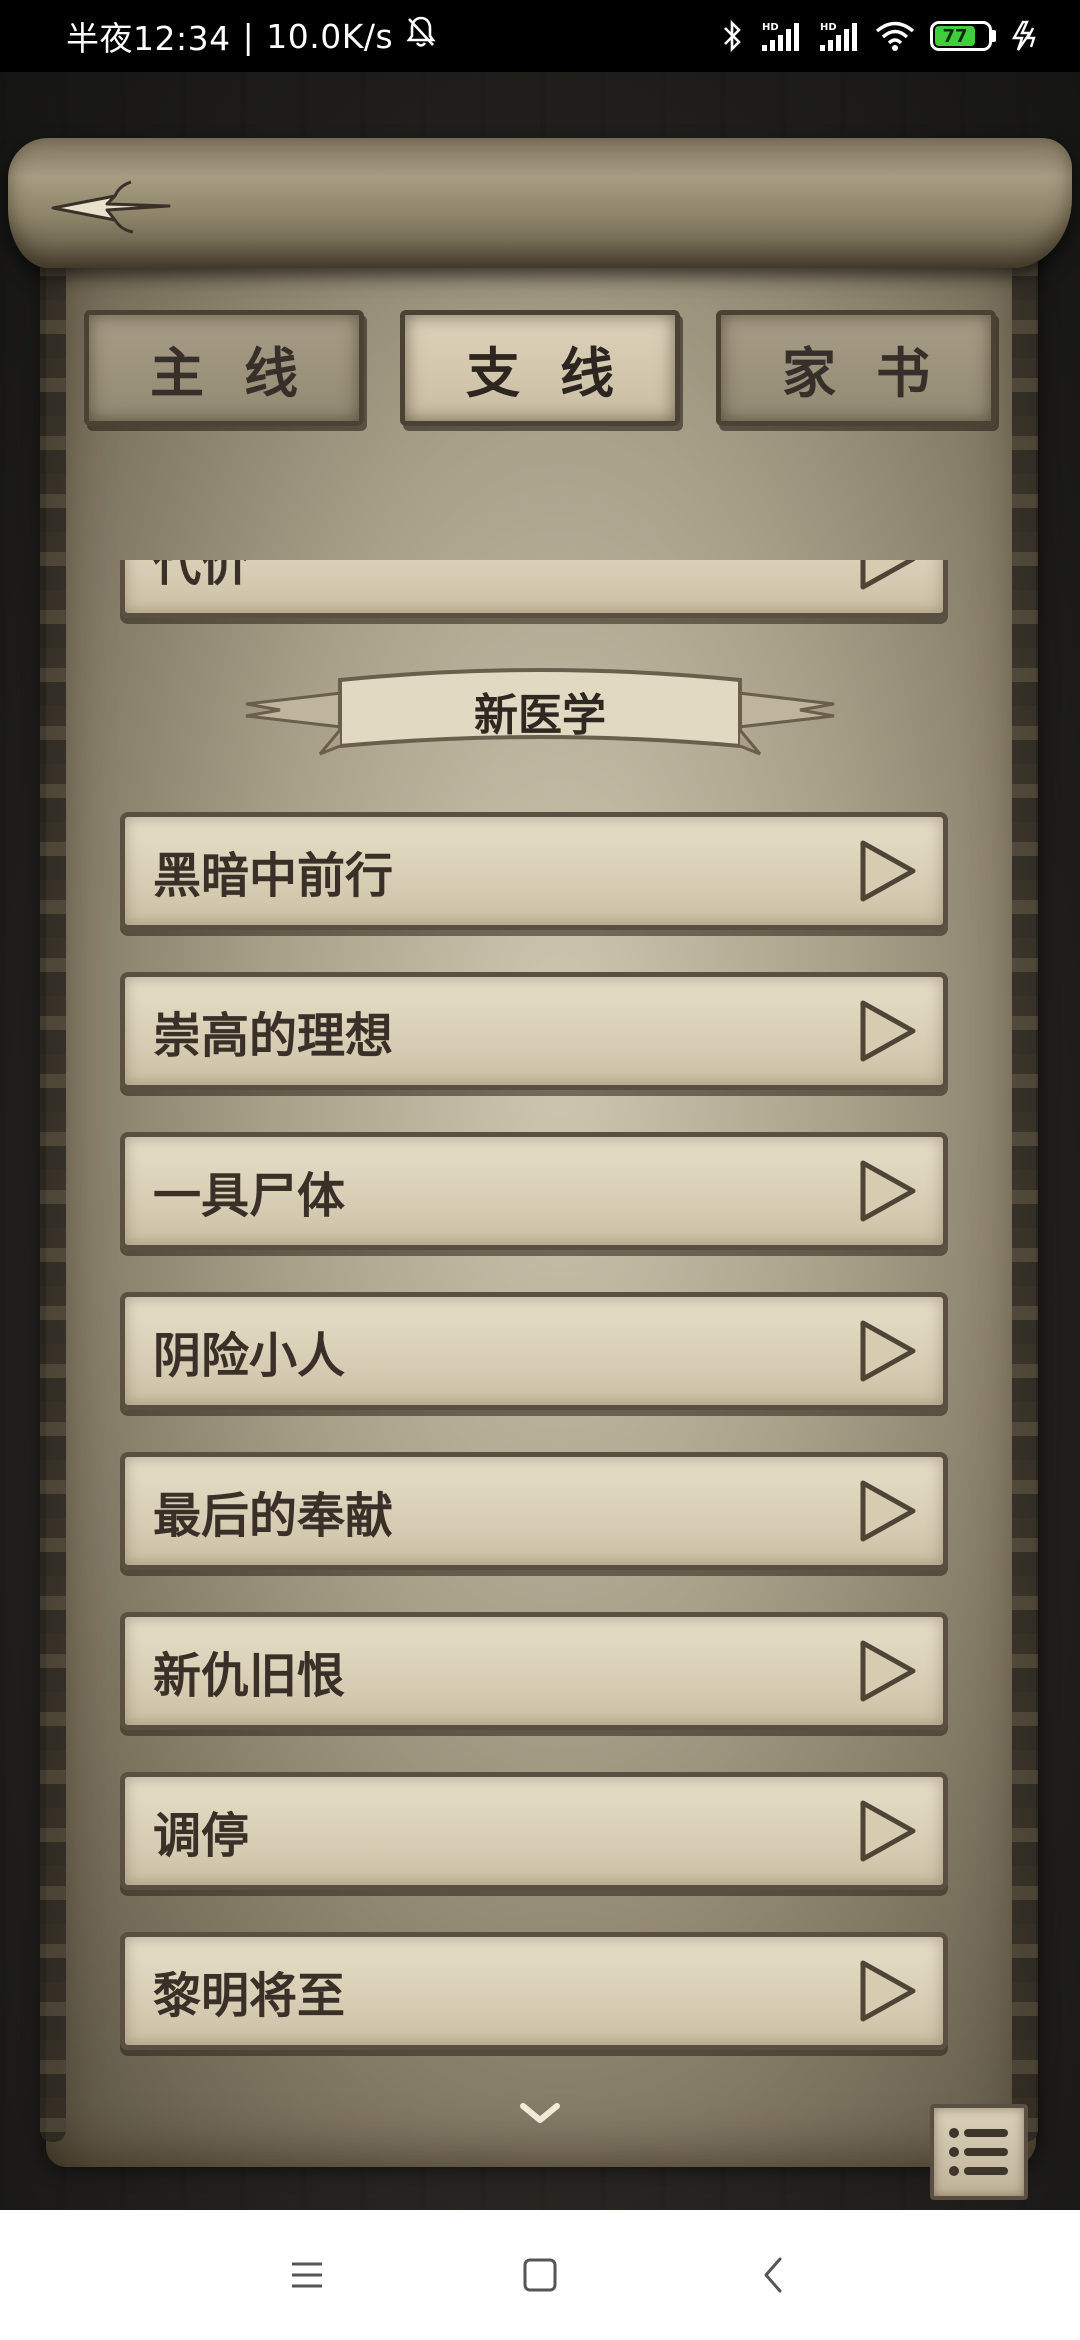 The width and height of the screenshot is (1080, 2340). I want to click on charging-icon, so click(1025, 36).